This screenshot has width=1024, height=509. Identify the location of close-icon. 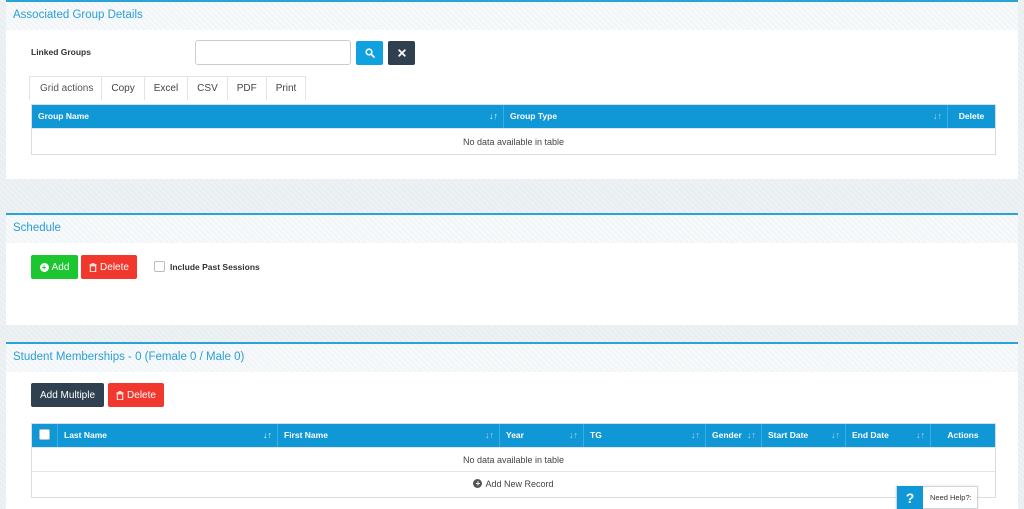
(401, 53).